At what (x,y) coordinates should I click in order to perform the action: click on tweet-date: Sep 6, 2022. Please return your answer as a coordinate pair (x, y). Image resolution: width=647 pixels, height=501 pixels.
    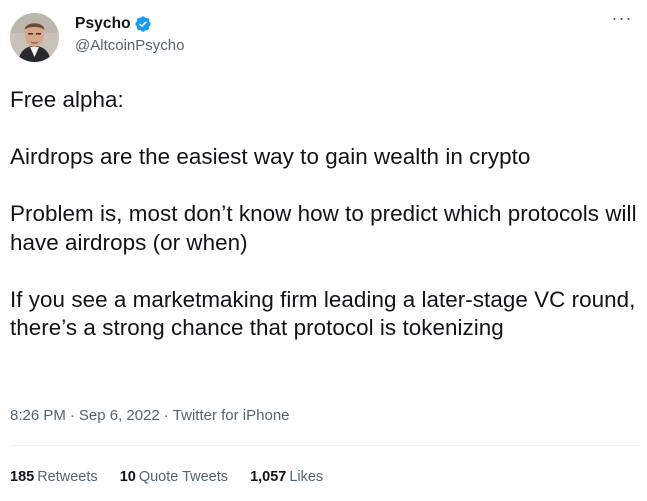
    Looking at the image, I should click on (119, 415).